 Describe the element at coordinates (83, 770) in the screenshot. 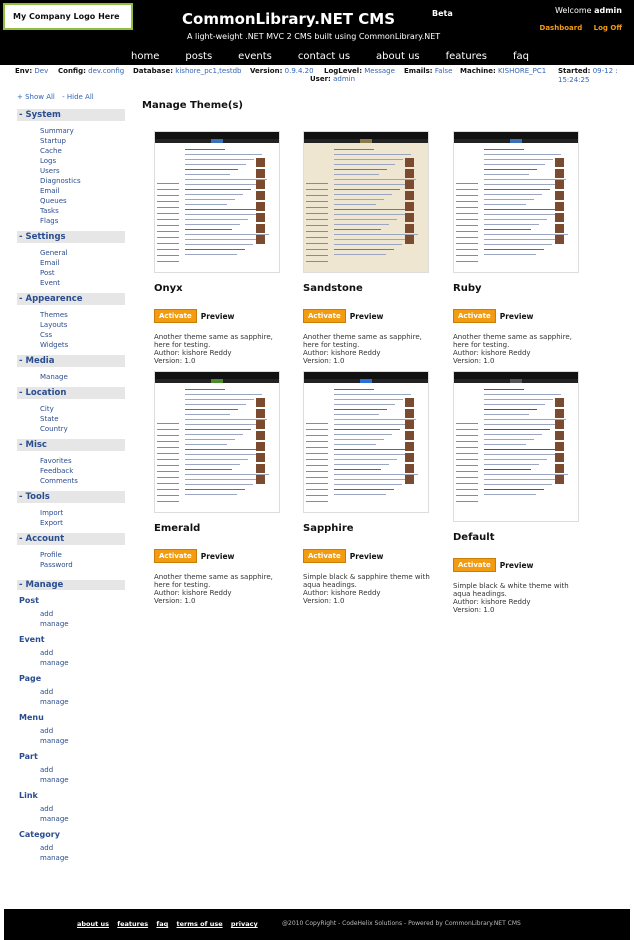

I see `part-add-link: add` at that location.